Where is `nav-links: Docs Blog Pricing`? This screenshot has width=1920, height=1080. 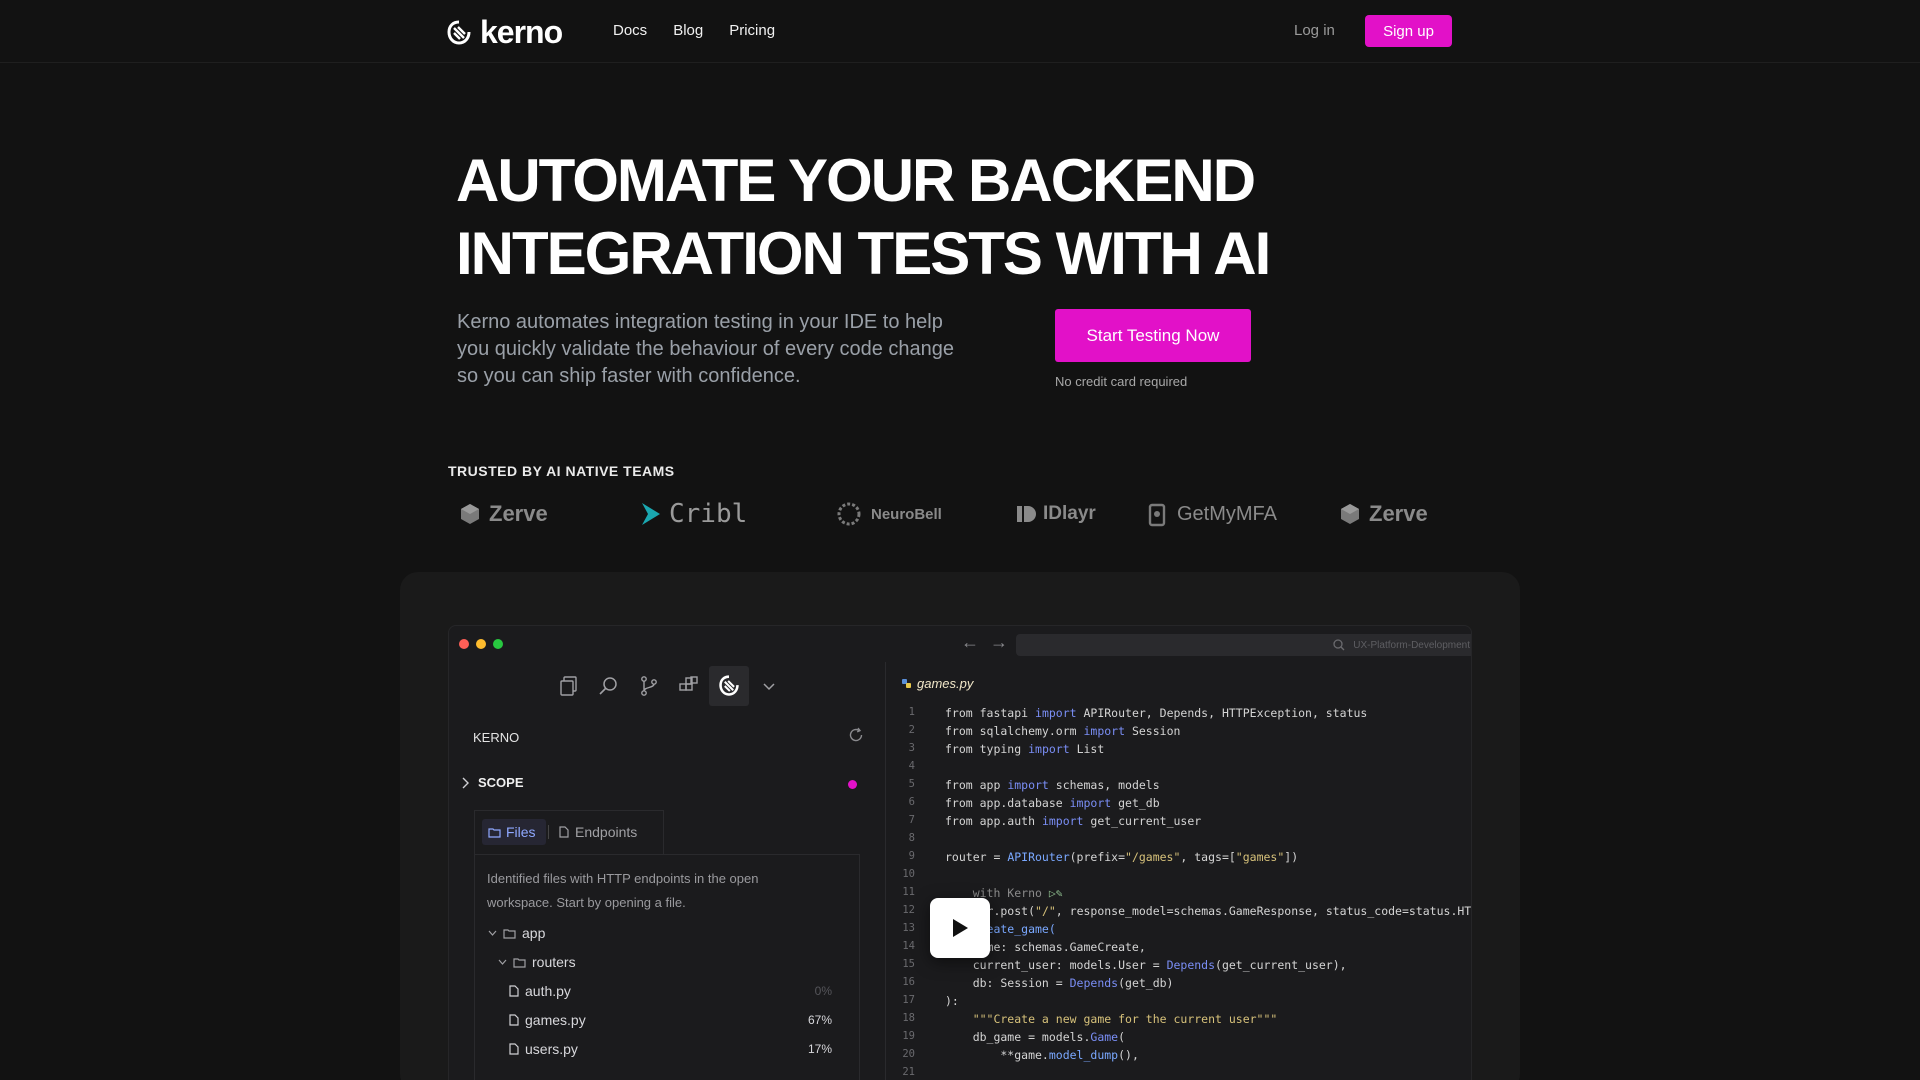 nav-links: Docs Blog Pricing is located at coordinates (694, 30).